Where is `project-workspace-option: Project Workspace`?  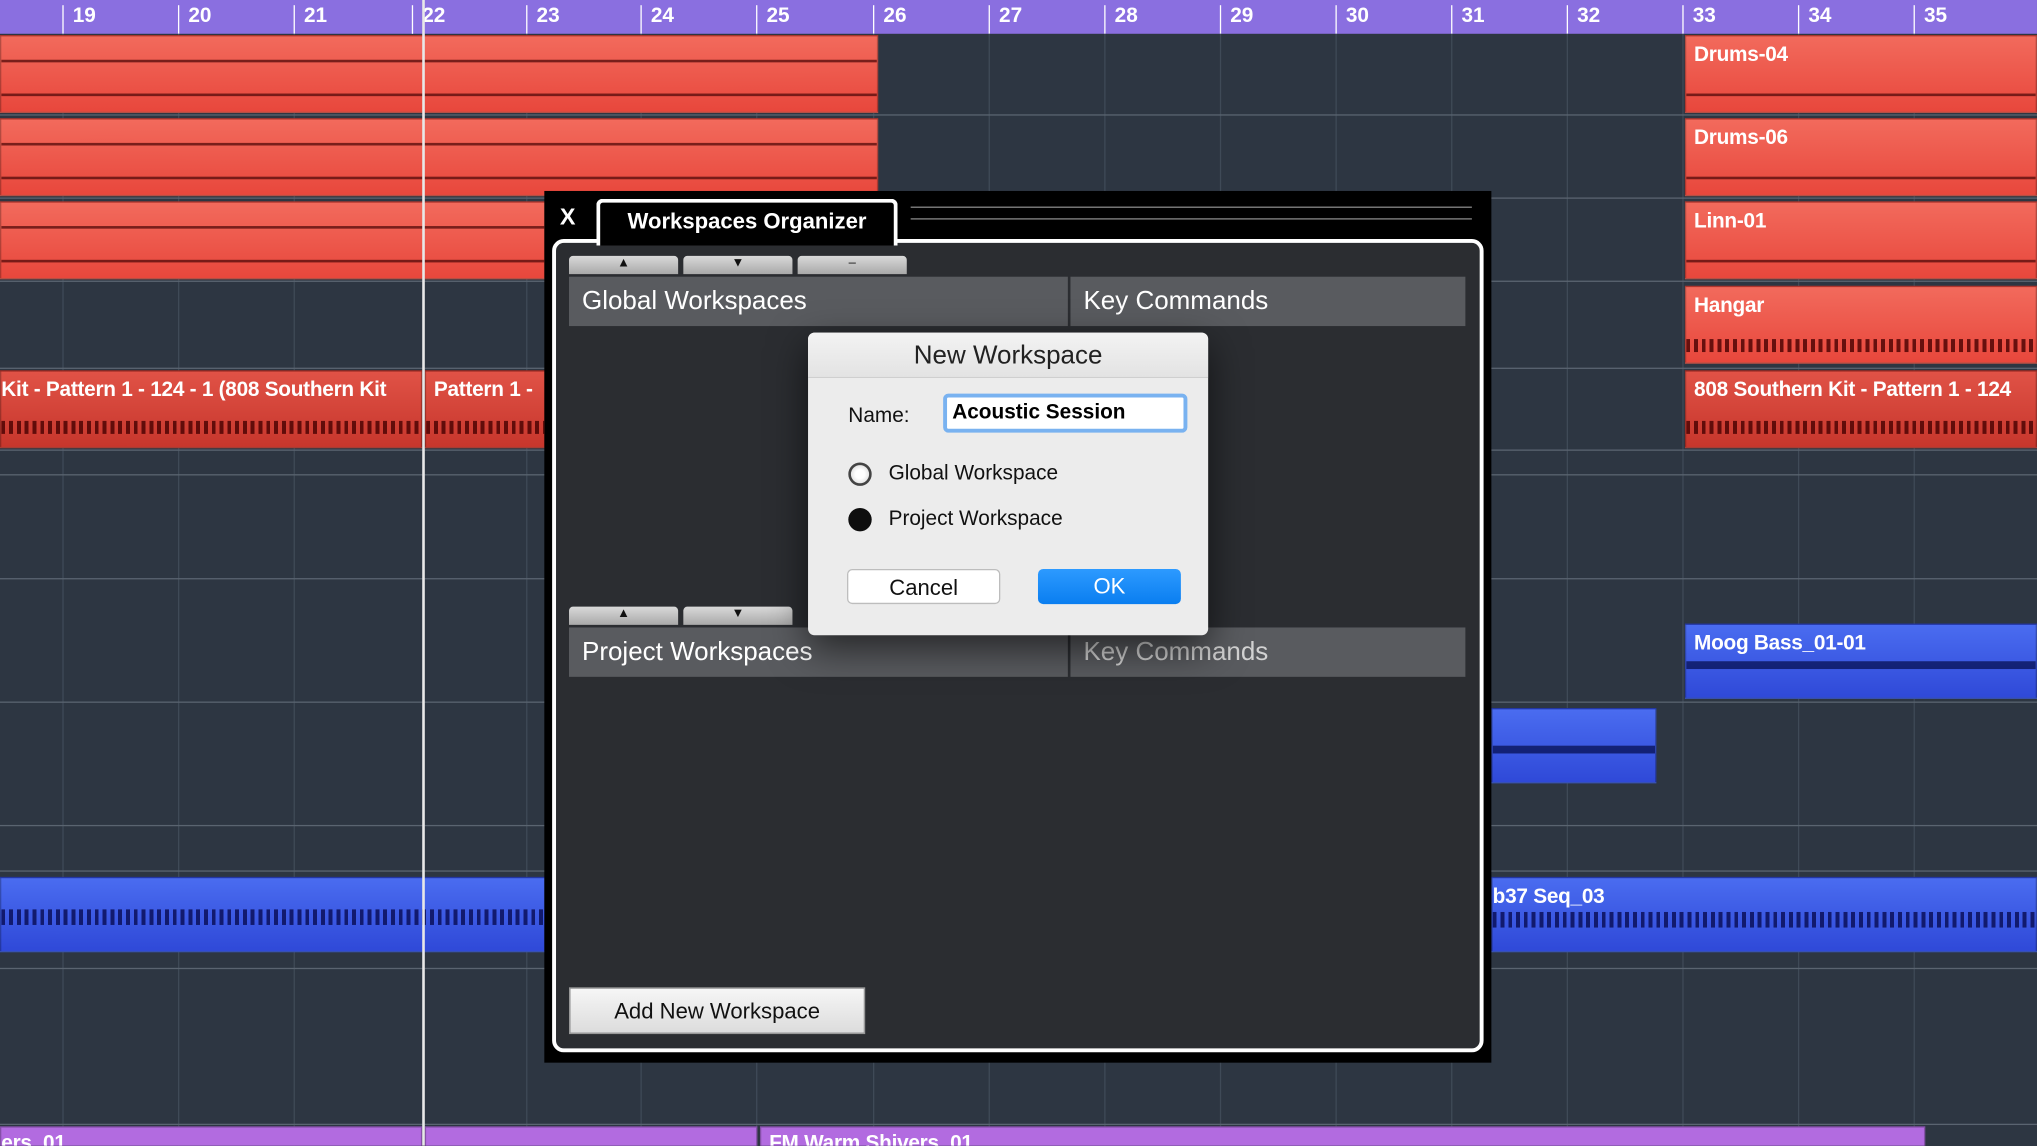 project-workspace-option: Project Workspace is located at coordinates (955, 519).